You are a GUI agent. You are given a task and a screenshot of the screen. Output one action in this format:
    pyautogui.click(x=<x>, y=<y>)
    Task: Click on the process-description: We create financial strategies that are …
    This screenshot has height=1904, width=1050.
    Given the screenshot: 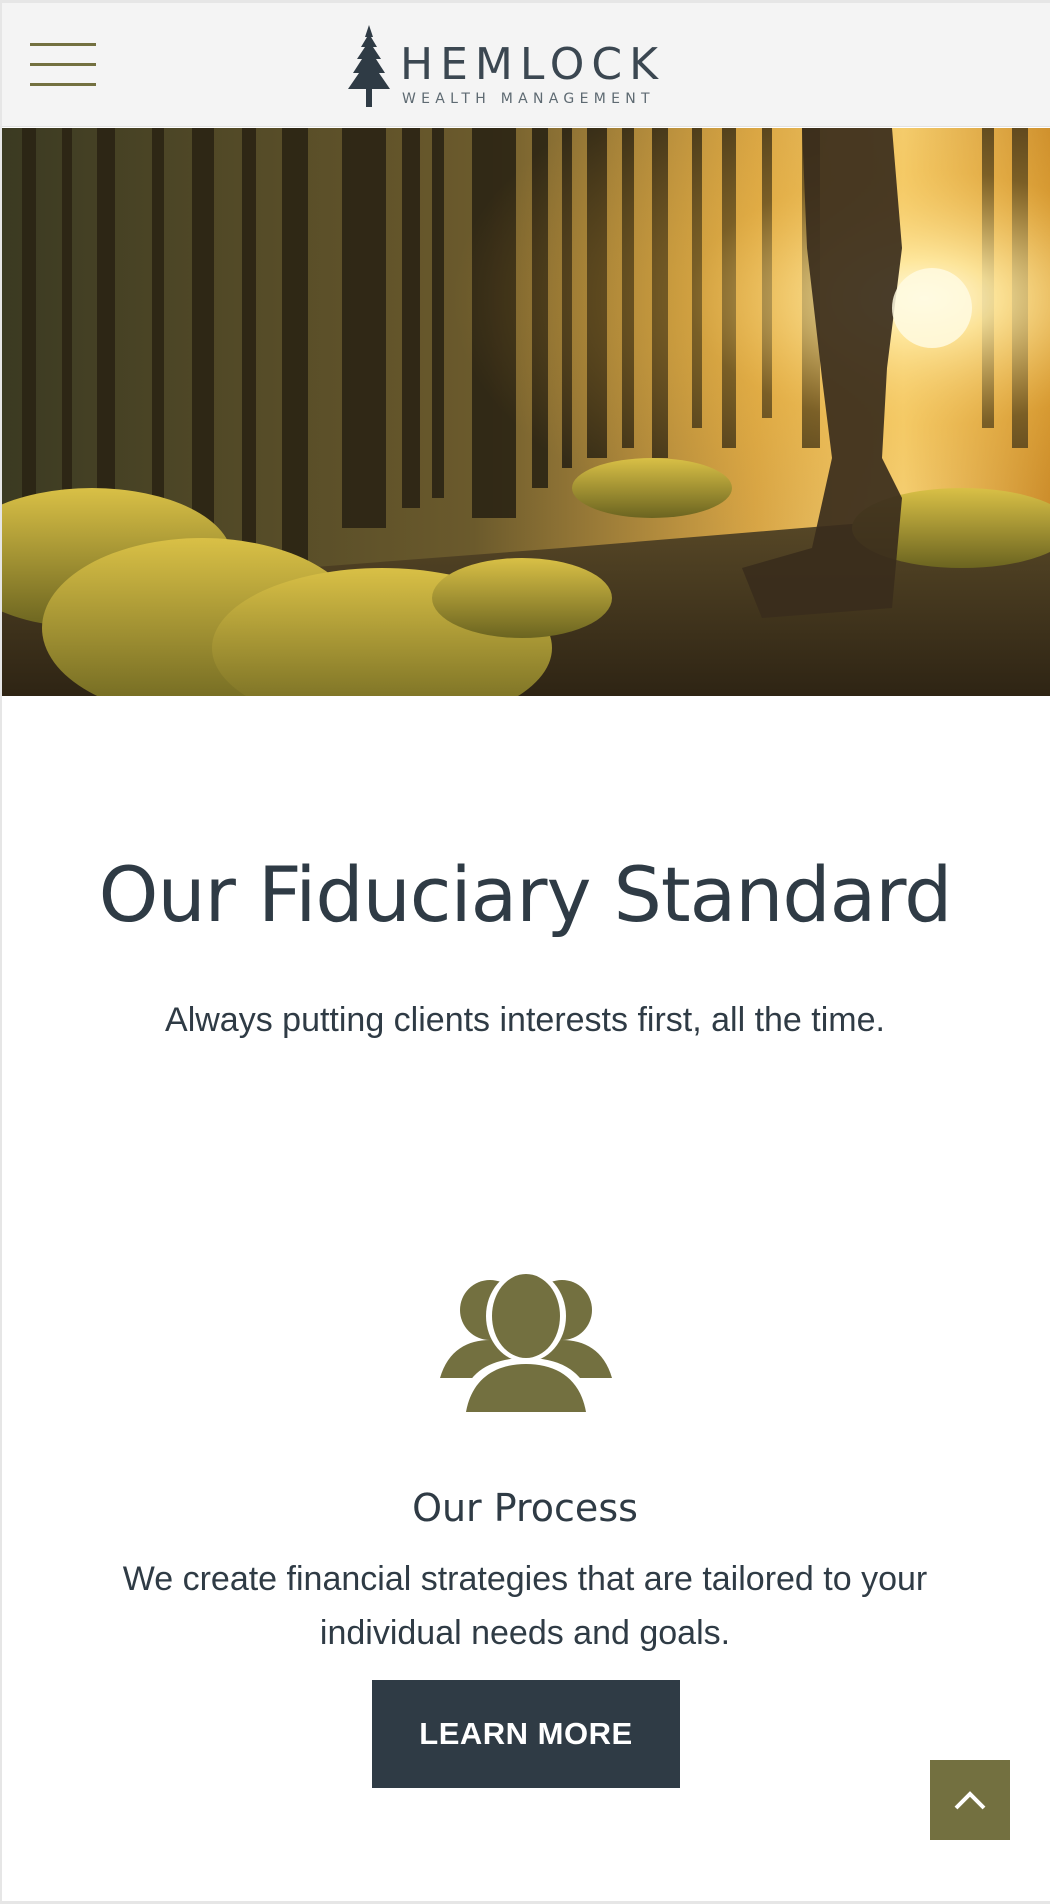 What is the action you would take?
    pyautogui.click(x=525, y=1606)
    